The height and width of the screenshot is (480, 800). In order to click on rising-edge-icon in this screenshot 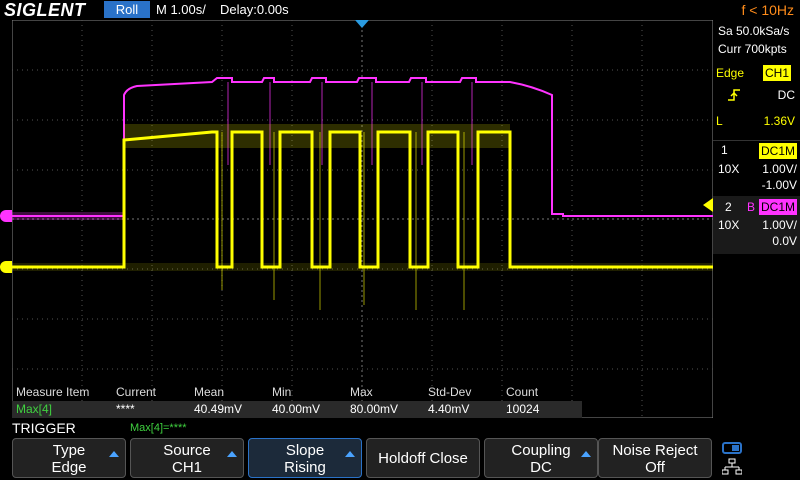, I will do `click(734, 95)`.